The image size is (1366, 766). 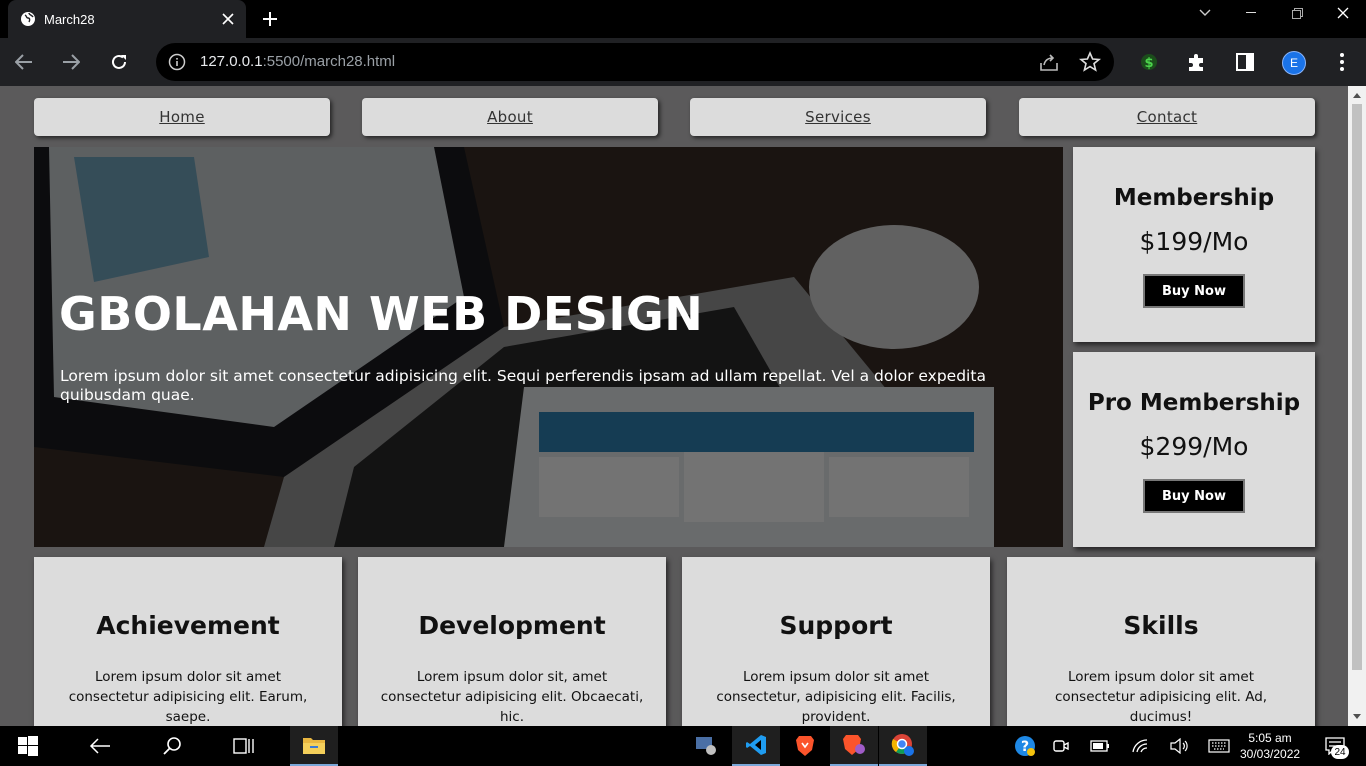 I want to click on bookmark-star-icon, so click(x=1090, y=62).